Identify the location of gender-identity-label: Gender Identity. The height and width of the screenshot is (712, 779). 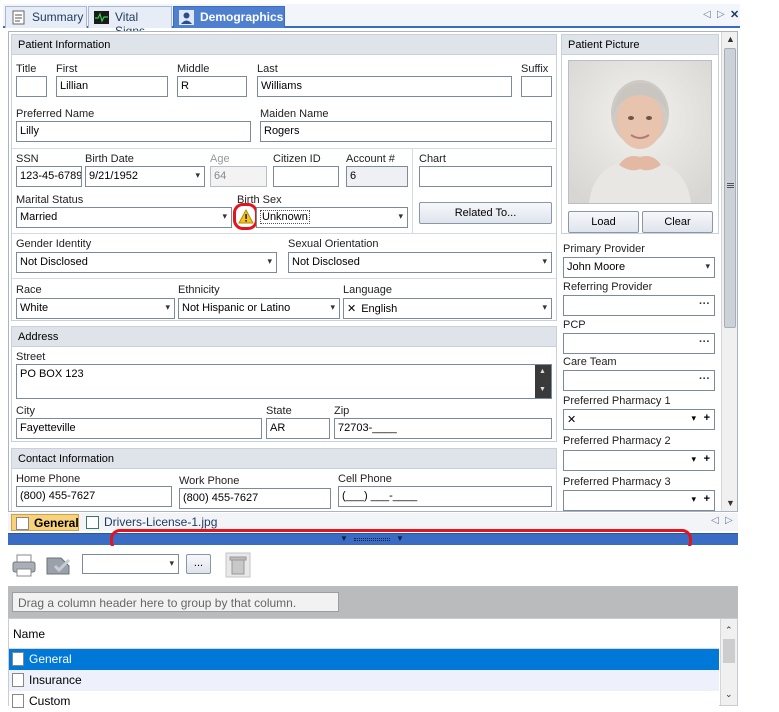
(54, 244).